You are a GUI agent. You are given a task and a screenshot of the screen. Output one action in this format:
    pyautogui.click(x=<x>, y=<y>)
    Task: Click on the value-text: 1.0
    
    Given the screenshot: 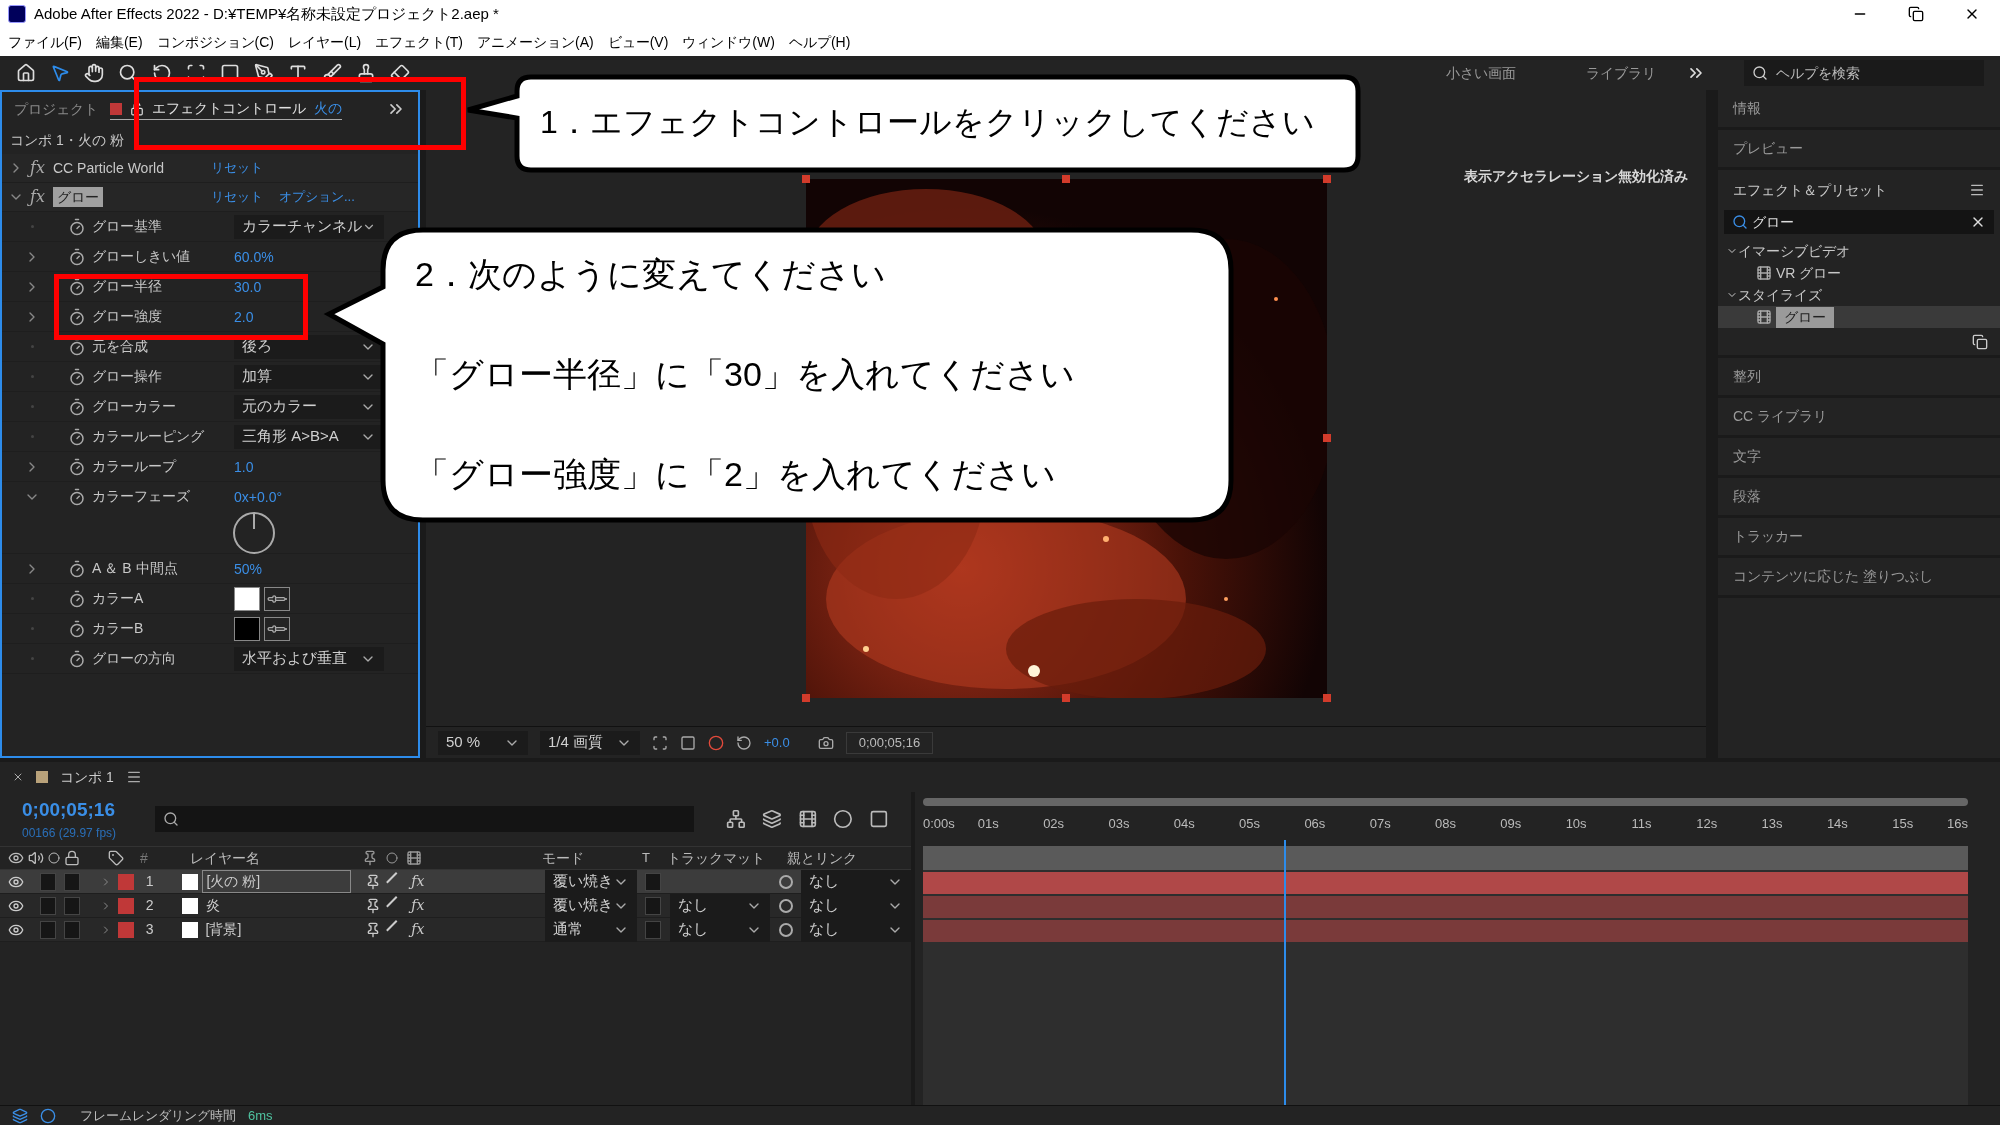 What is the action you would take?
    pyautogui.click(x=244, y=466)
    